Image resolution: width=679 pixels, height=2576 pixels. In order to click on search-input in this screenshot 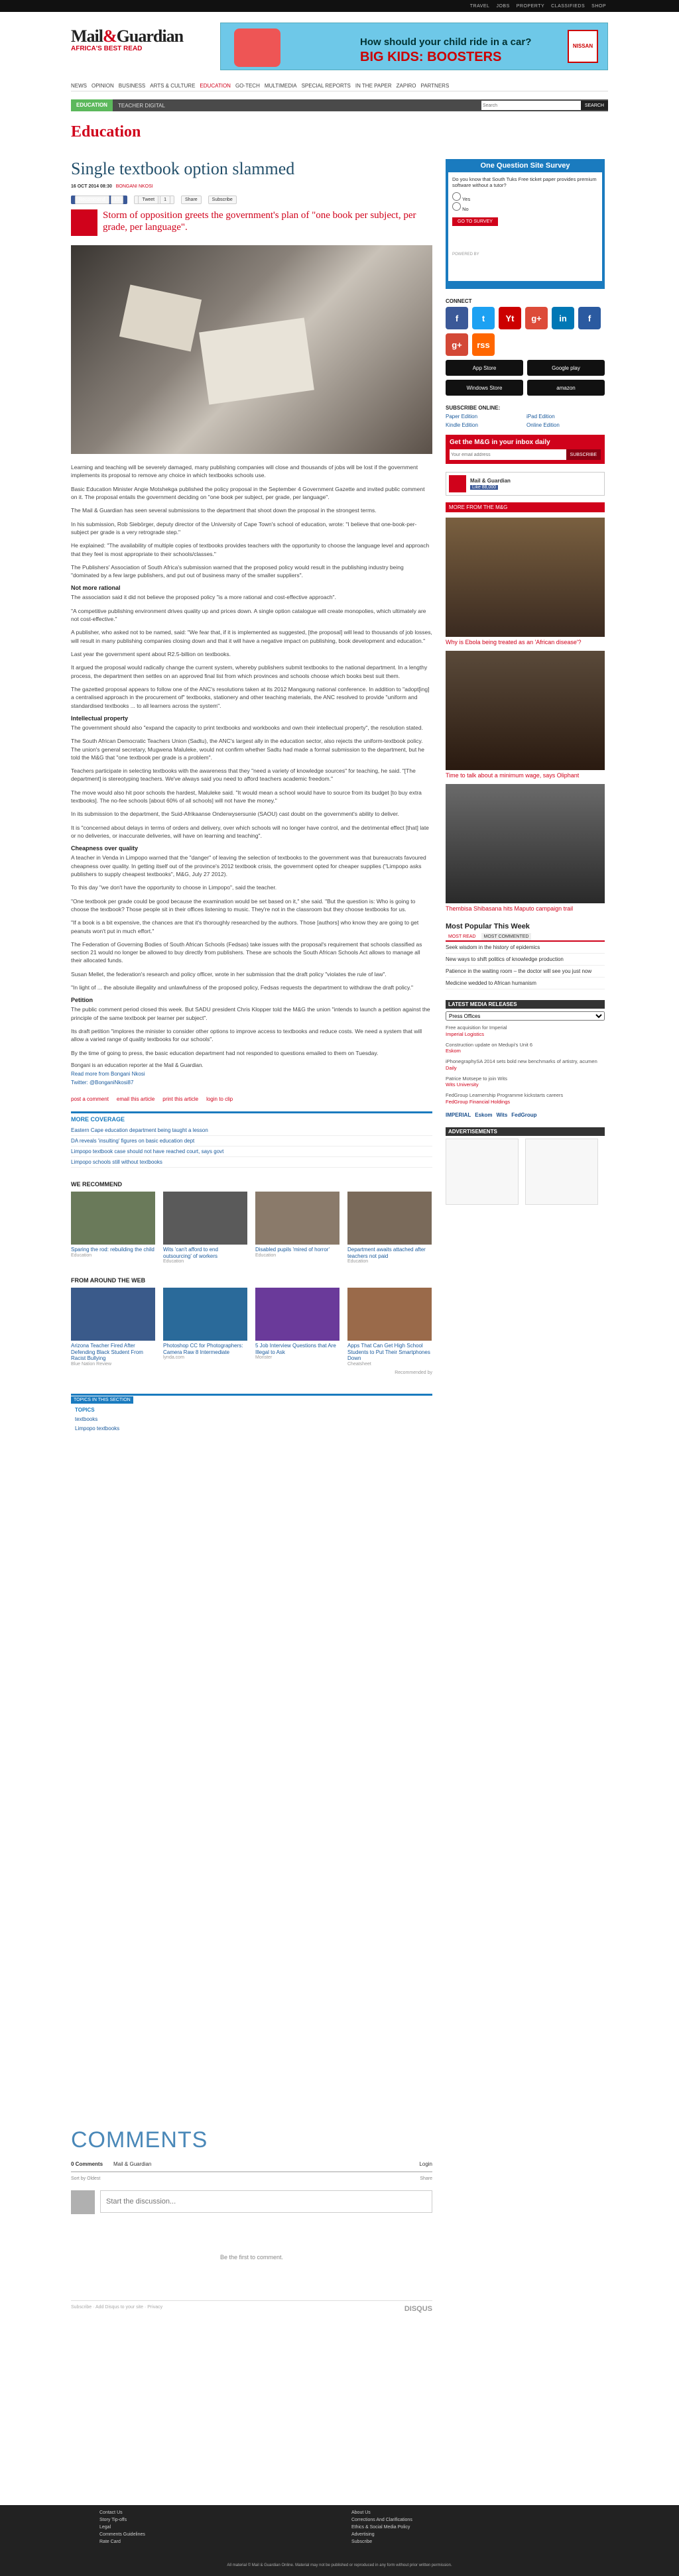, I will do `click(531, 105)`.